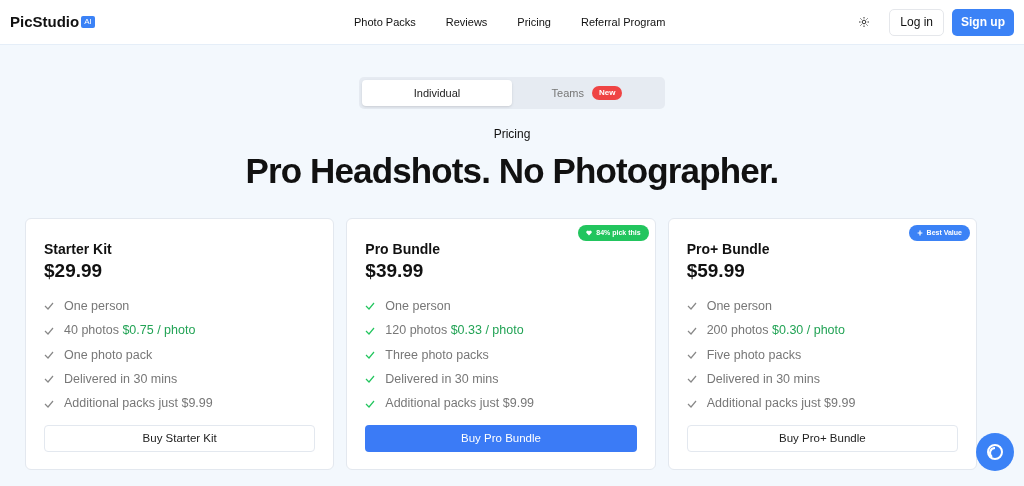  What do you see at coordinates (534, 22) in the screenshot?
I see `nav-link: Pricing` at bounding box center [534, 22].